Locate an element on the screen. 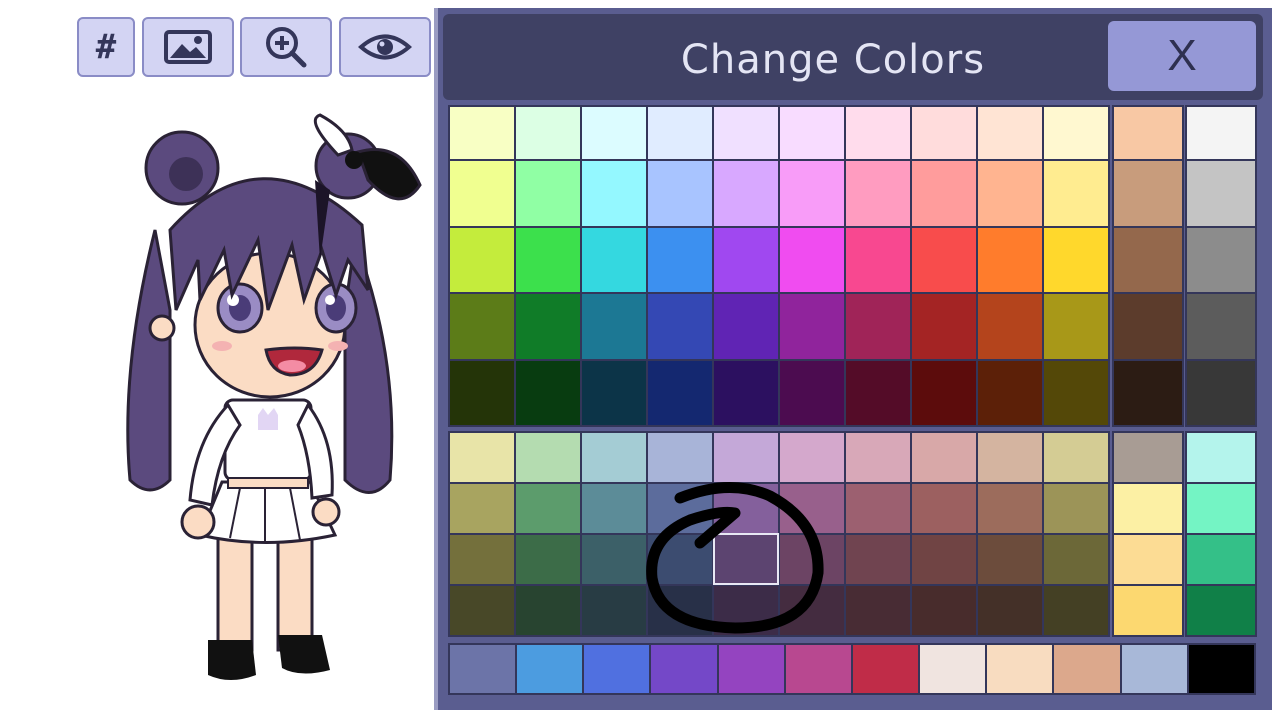  background-button is located at coordinates (188, 47).